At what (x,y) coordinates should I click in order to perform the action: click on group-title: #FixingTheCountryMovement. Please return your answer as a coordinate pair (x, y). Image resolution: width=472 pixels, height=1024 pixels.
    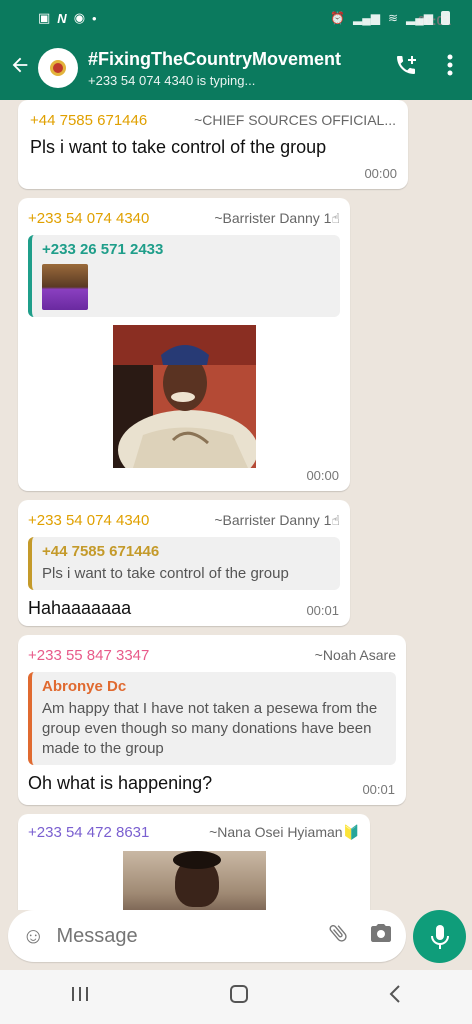
    Looking at the image, I should click on (215, 58).